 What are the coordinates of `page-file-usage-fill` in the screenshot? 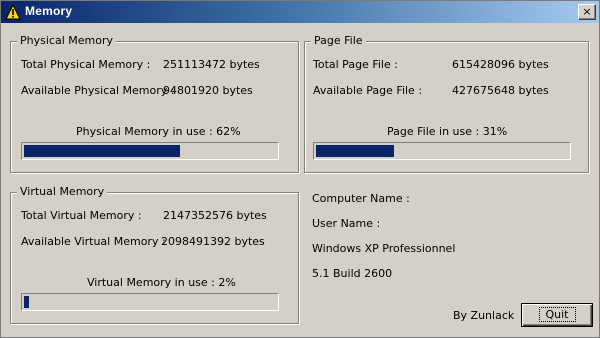 It's located at (355, 151).